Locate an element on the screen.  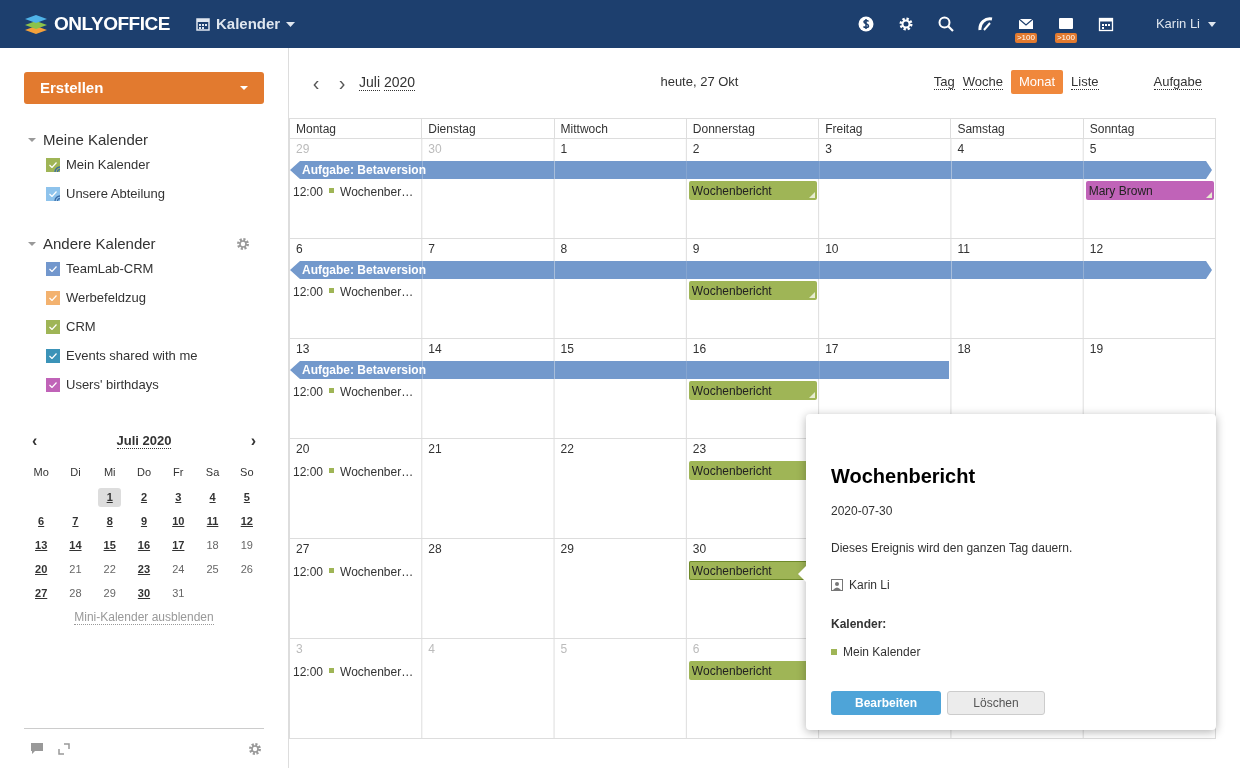
today-label: heute, 27 Okt is located at coordinates (699, 82).